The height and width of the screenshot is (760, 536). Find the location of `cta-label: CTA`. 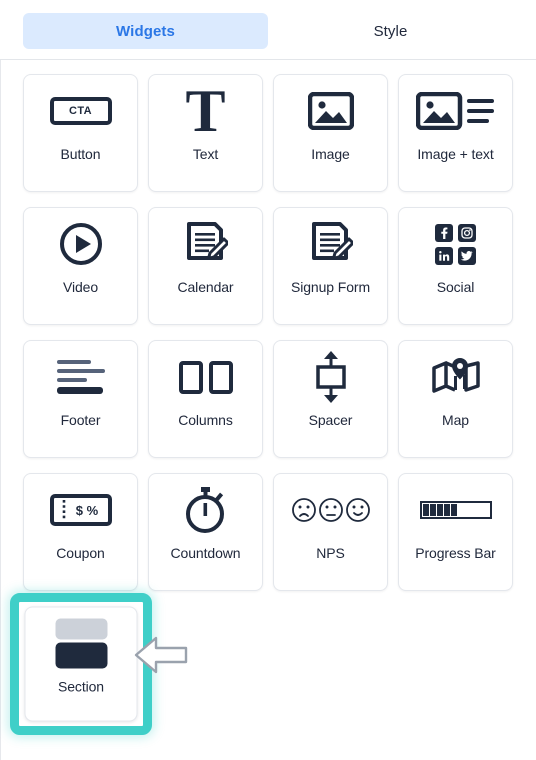

cta-label: CTA is located at coordinates (80, 111).